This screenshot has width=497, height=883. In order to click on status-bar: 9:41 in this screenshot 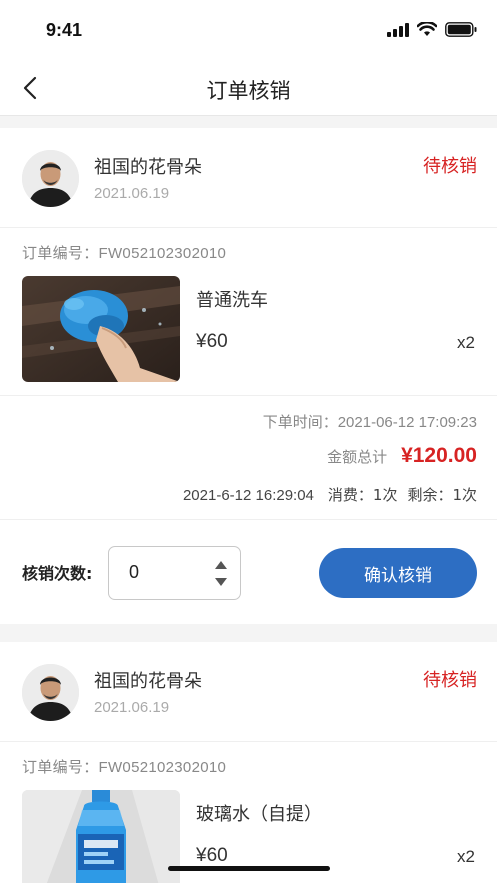, I will do `click(248, 30)`.